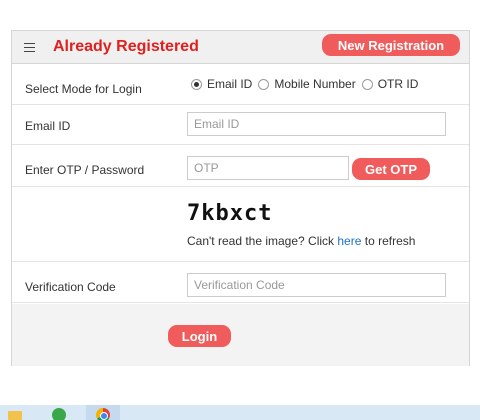 This screenshot has width=480, height=420. Describe the element at coordinates (264, 84) in the screenshot. I see `radio-mobile` at that location.